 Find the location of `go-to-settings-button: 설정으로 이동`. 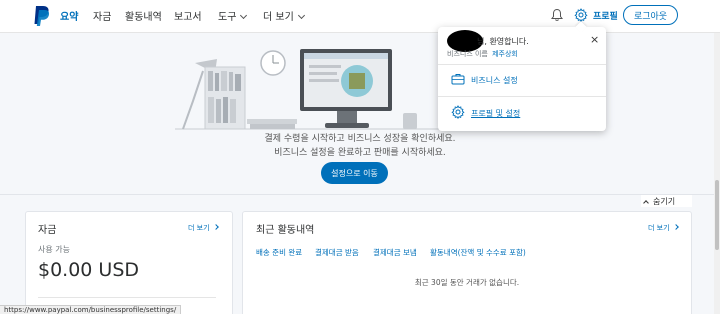

go-to-settings-button: 설정으로 이동 is located at coordinates (354, 173).